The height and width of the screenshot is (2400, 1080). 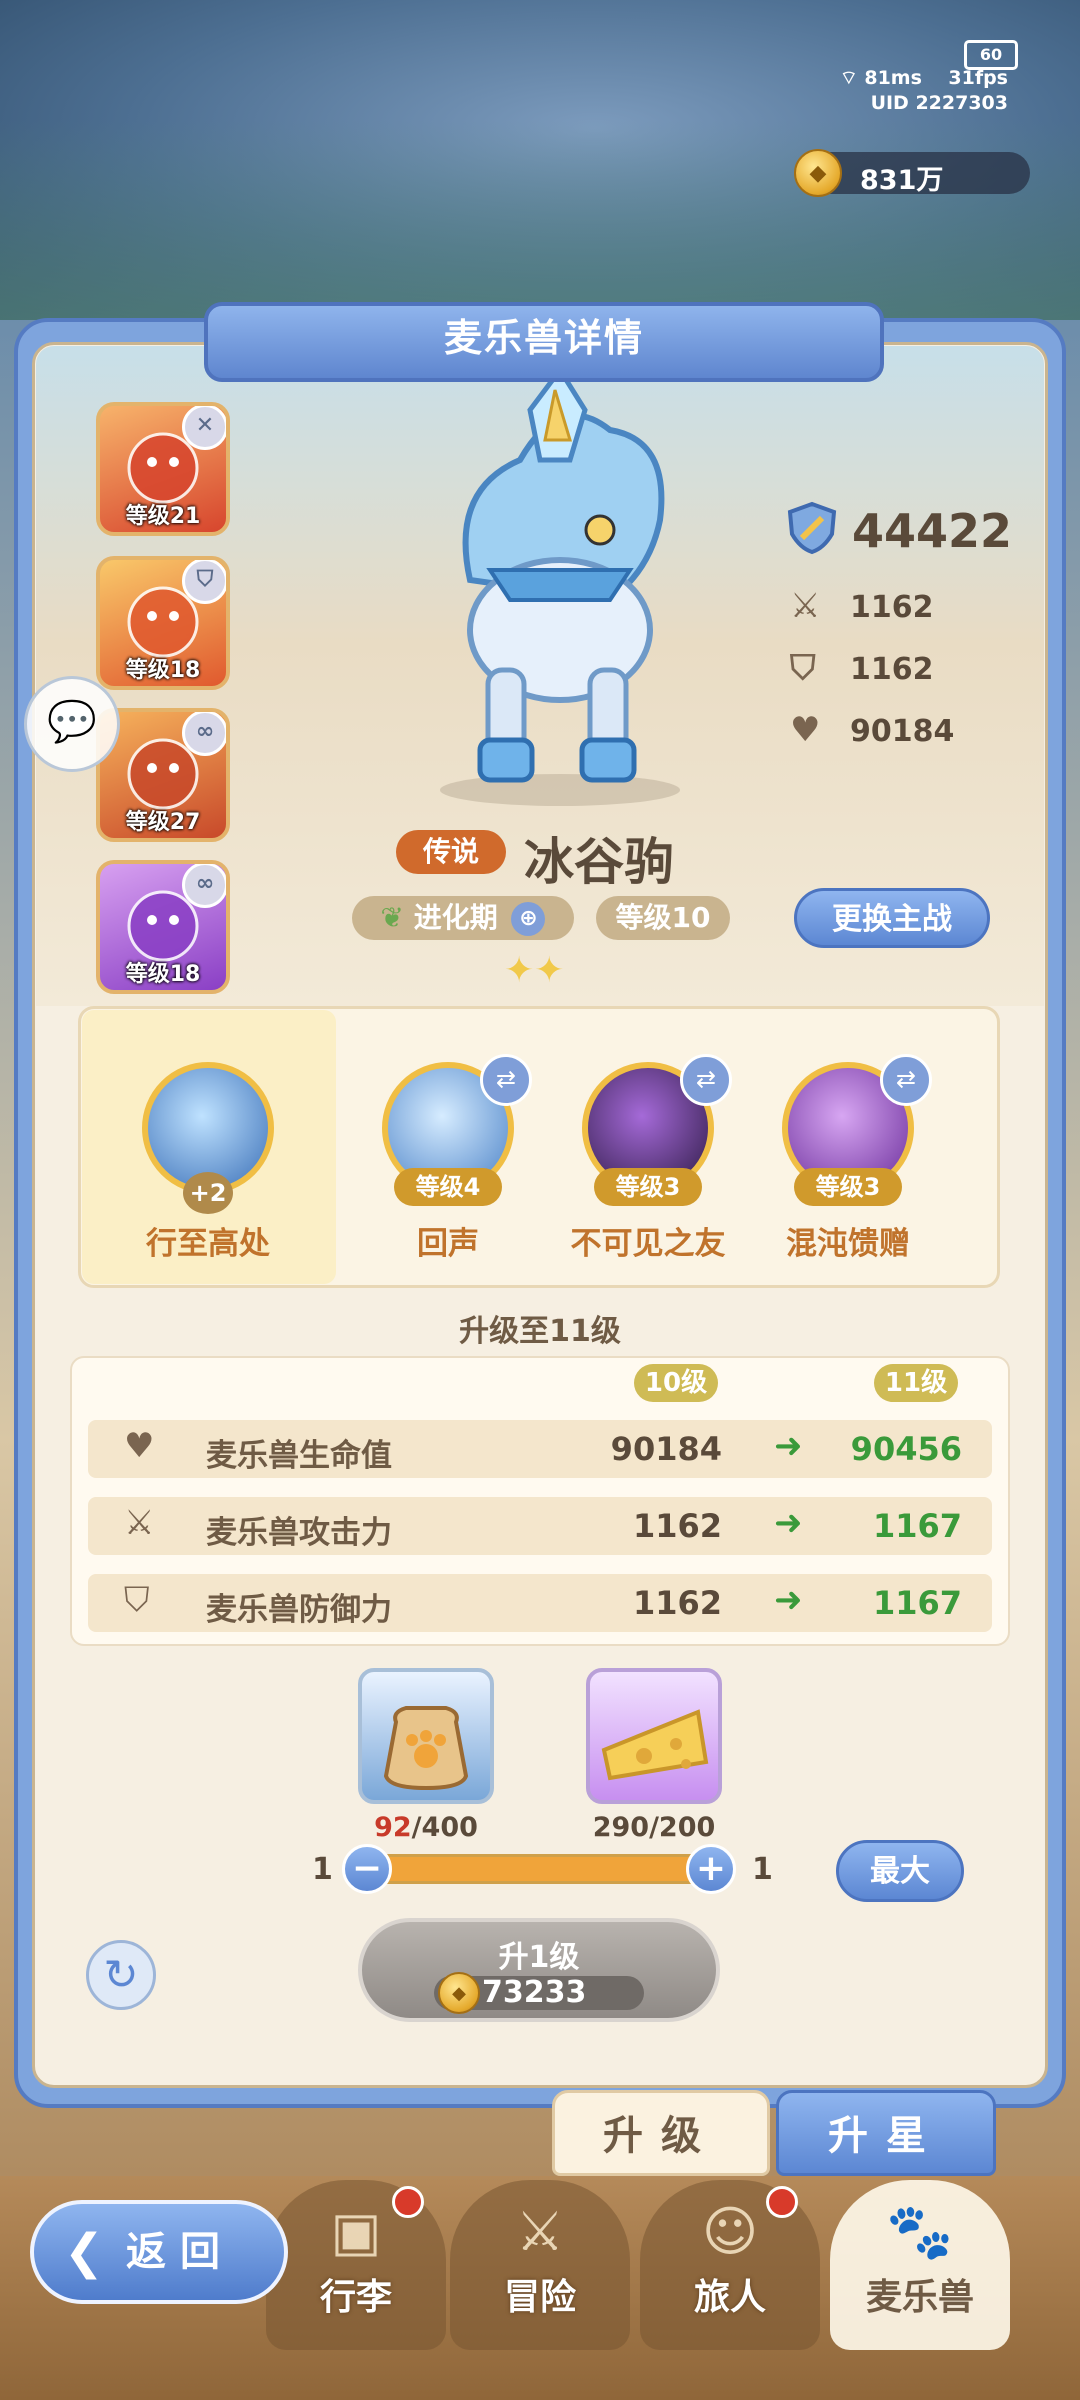 What do you see at coordinates (812, 528) in the screenshot?
I see `power-shield-icon` at bounding box center [812, 528].